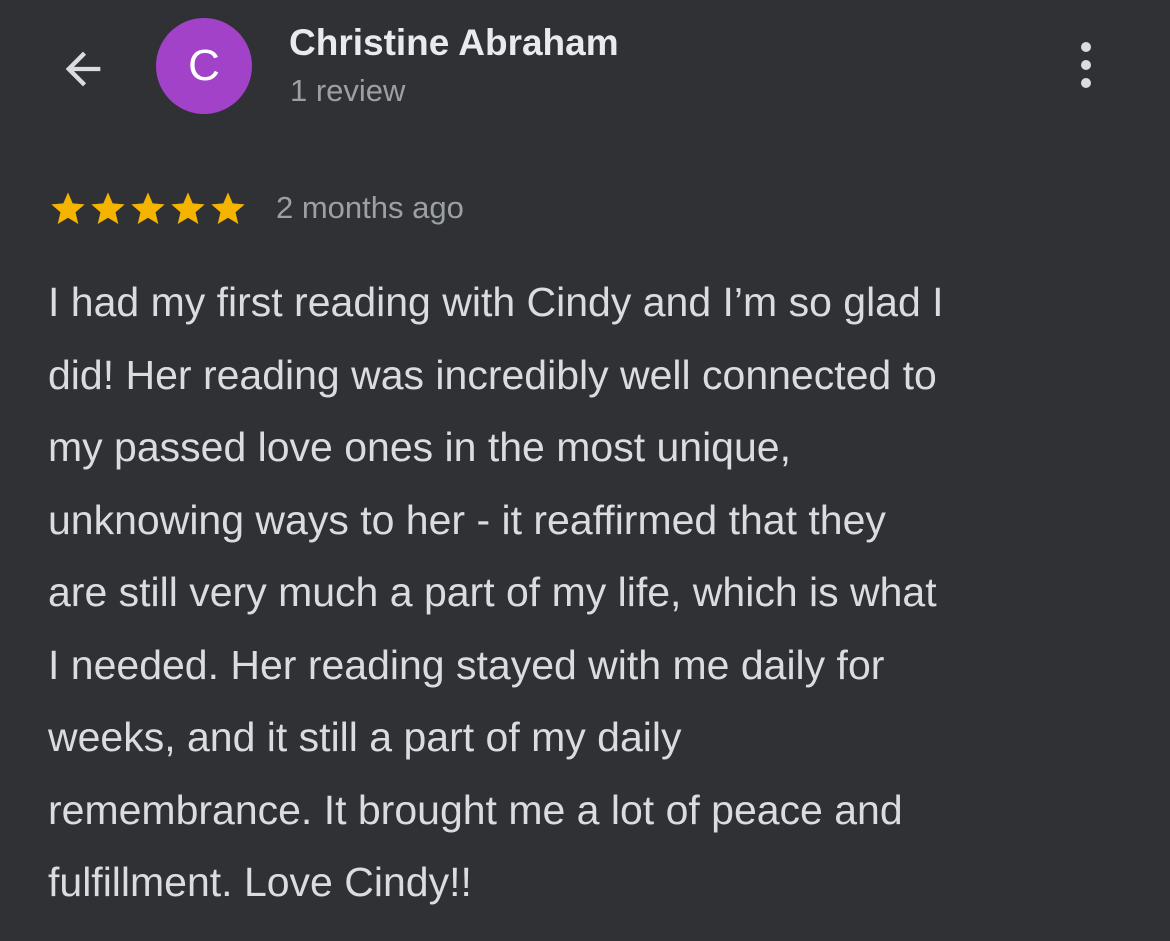  Describe the element at coordinates (454, 43) in the screenshot. I see `reviewer-name: Christine Abraham` at that location.